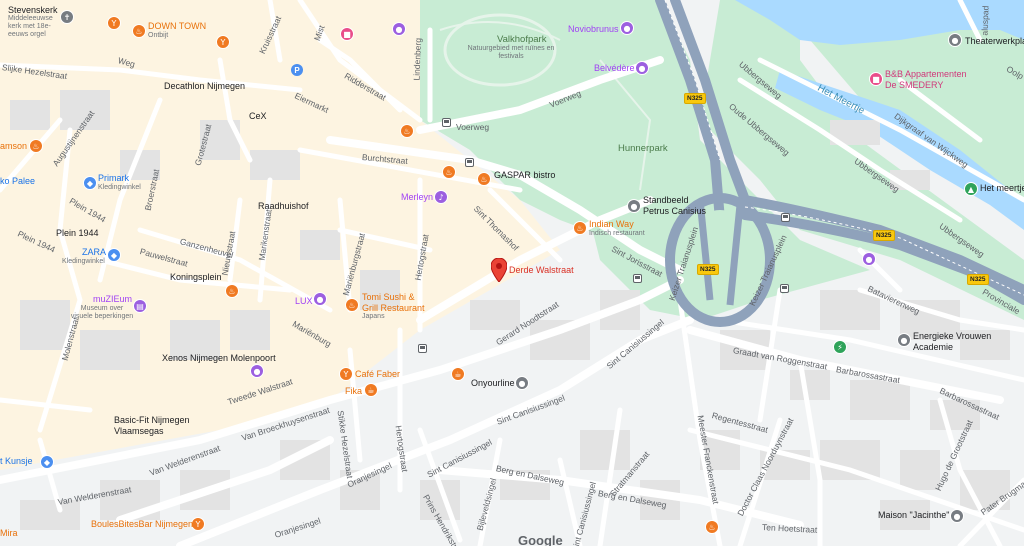  Describe the element at coordinates (204, 86) in the screenshot. I see `poi-decathlon: Decathlon Nijmegen` at that location.